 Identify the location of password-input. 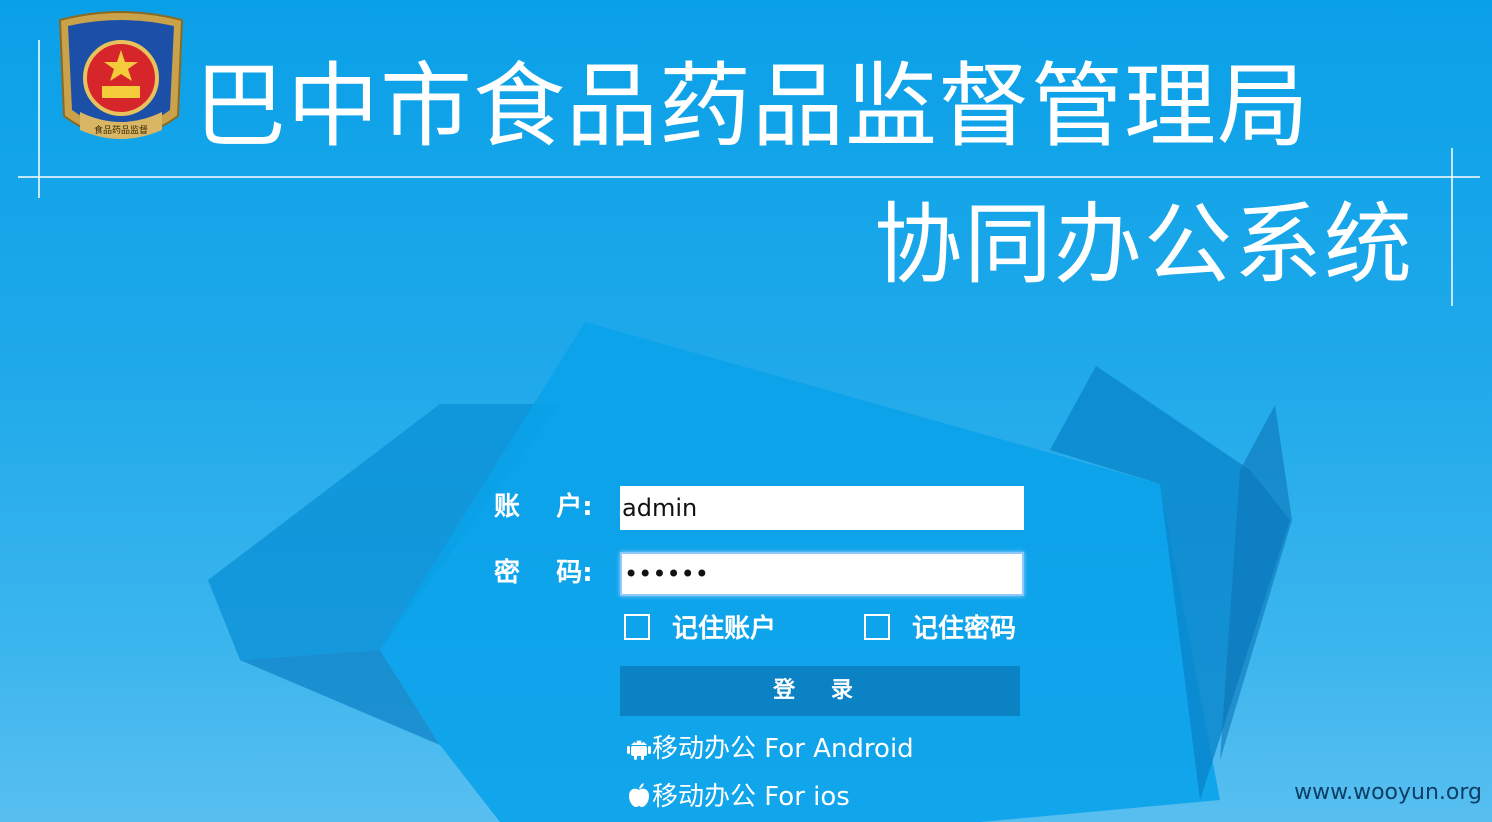
(822, 574).